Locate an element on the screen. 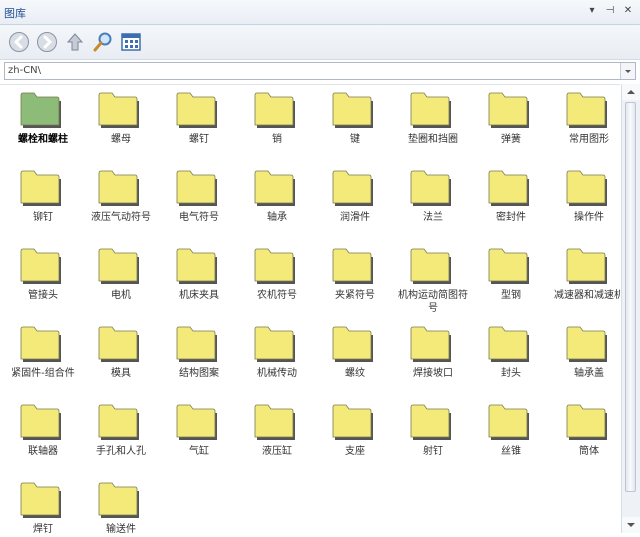 Image resolution: width=640 pixels, height=537 pixels. vertical-scrollbar is located at coordinates (630, 308).